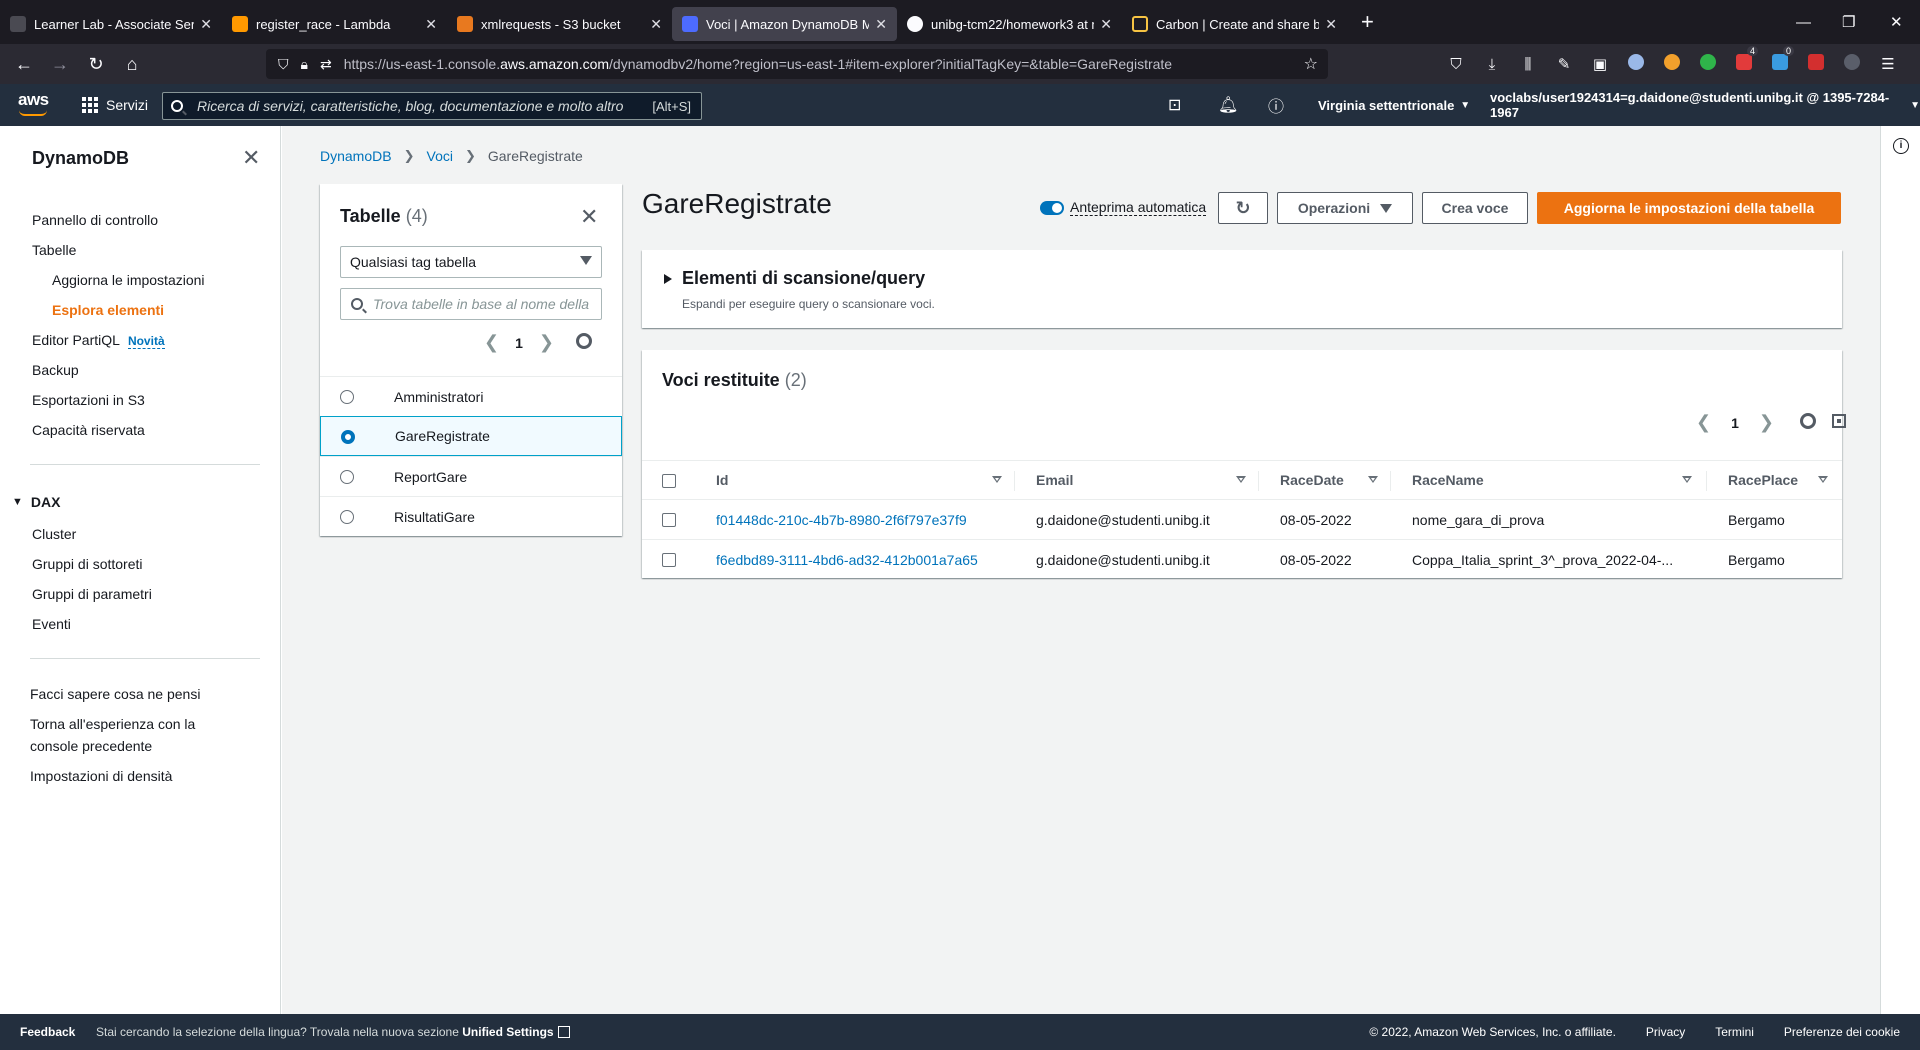 This screenshot has width=1920, height=1050. I want to click on dax-section-toggle: ▼ DAX, so click(36, 502).